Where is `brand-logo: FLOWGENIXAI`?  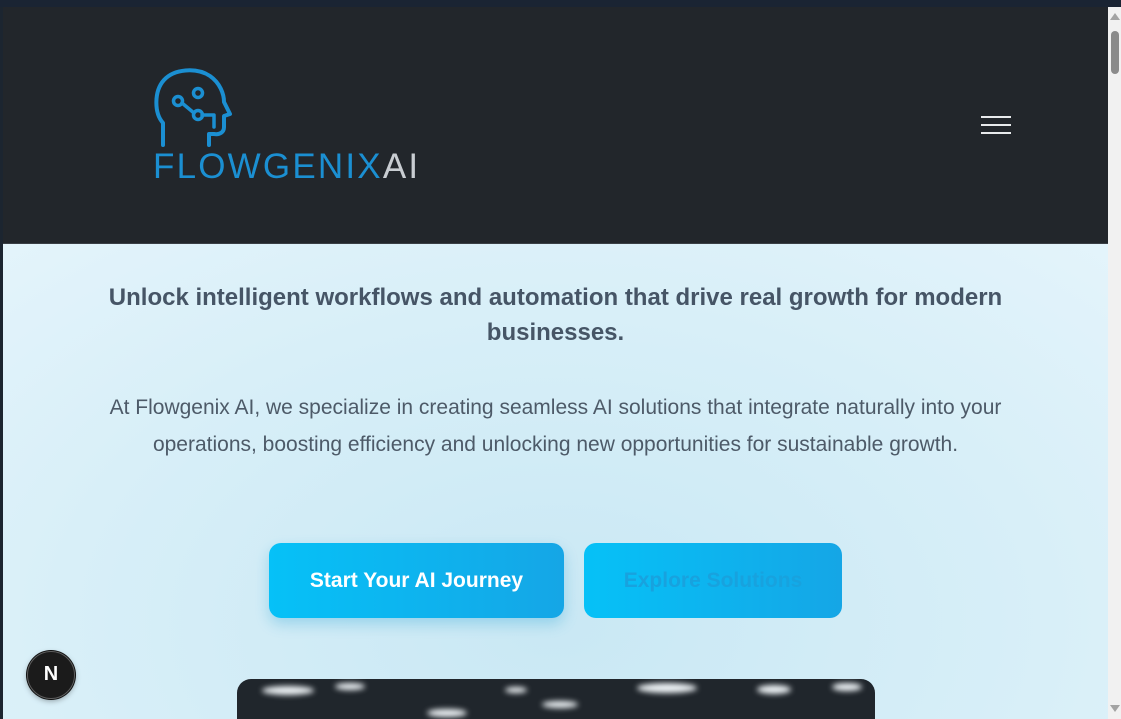 brand-logo: FLOWGENIXAI is located at coordinates (293, 125).